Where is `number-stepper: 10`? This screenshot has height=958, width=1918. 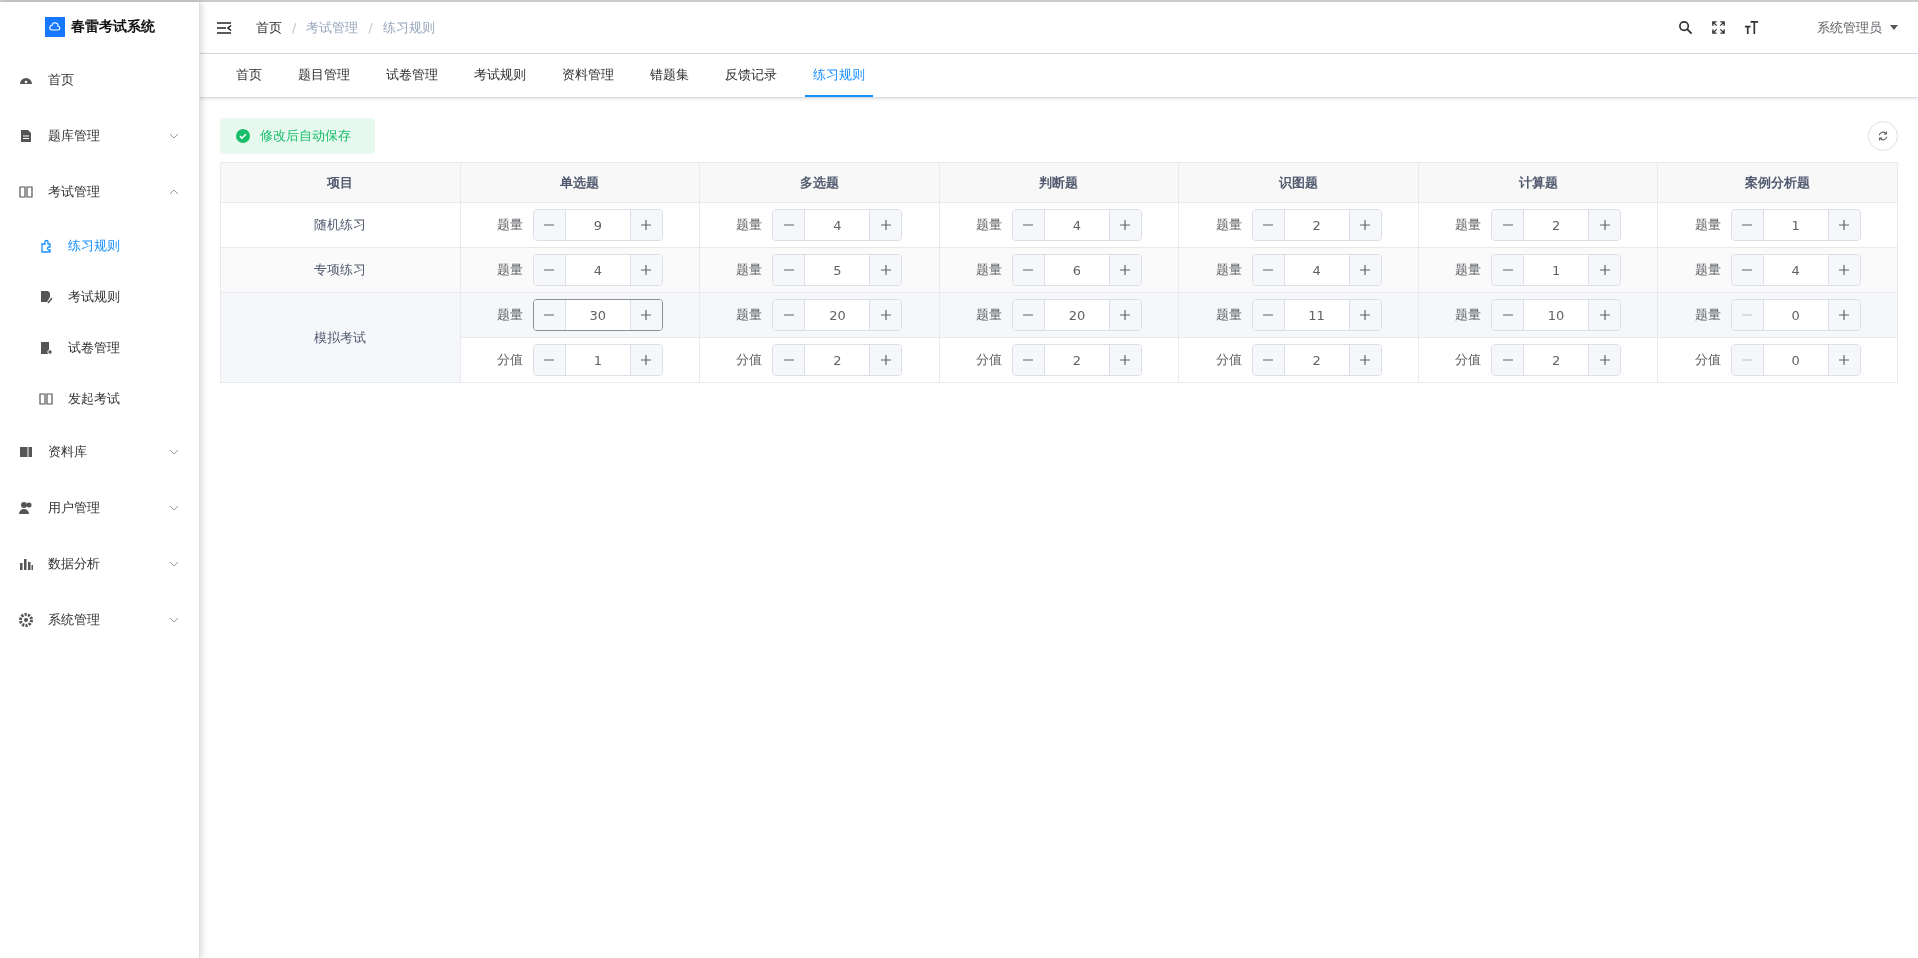
number-stepper: 10 is located at coordinates (1556, 315).